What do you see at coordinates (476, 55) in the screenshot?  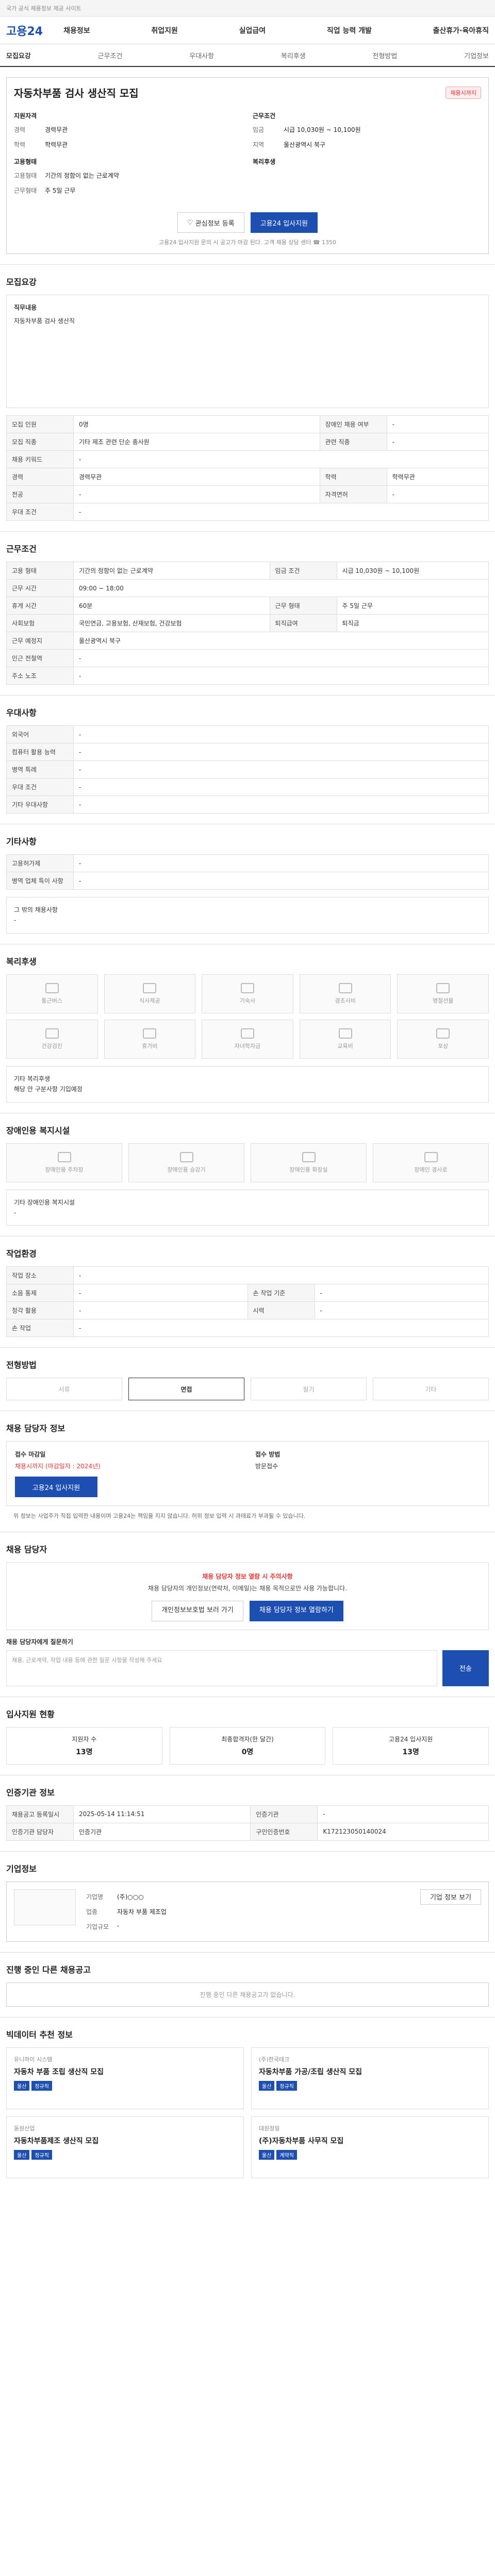 I see `tab: 기업정보` at bounding box center [476, 55].